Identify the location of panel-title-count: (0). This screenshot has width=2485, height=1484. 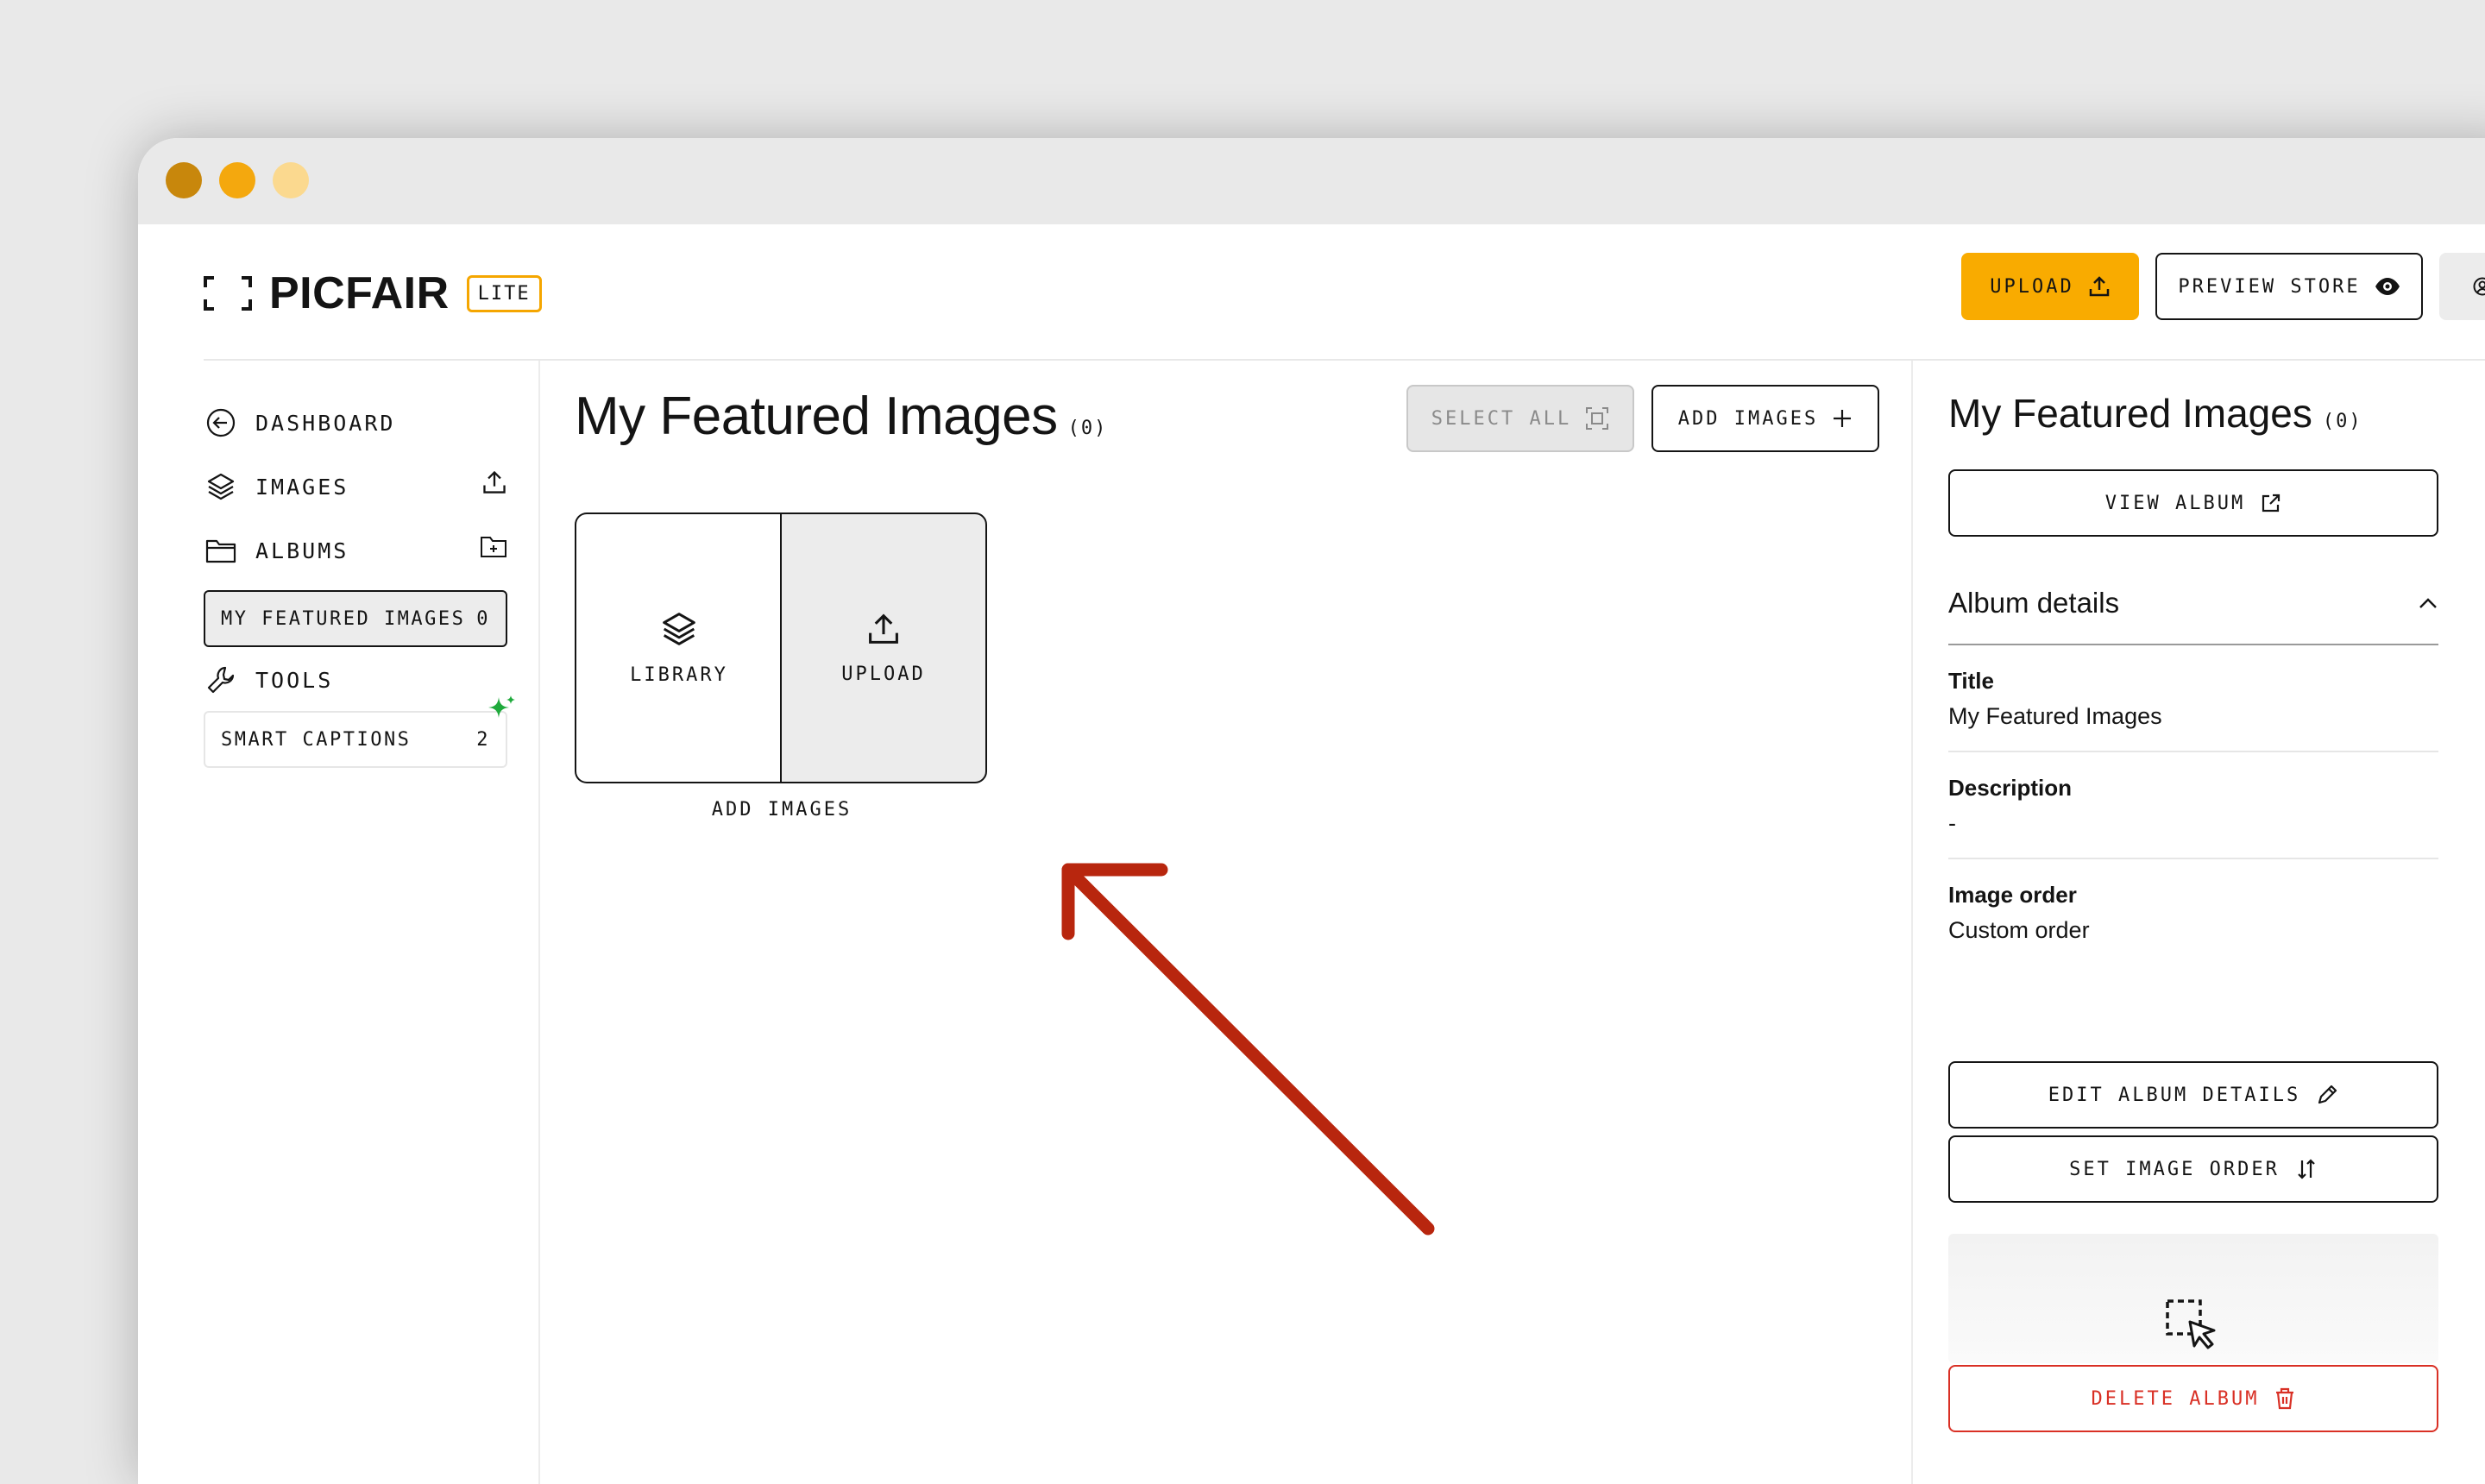
(2342, 421).